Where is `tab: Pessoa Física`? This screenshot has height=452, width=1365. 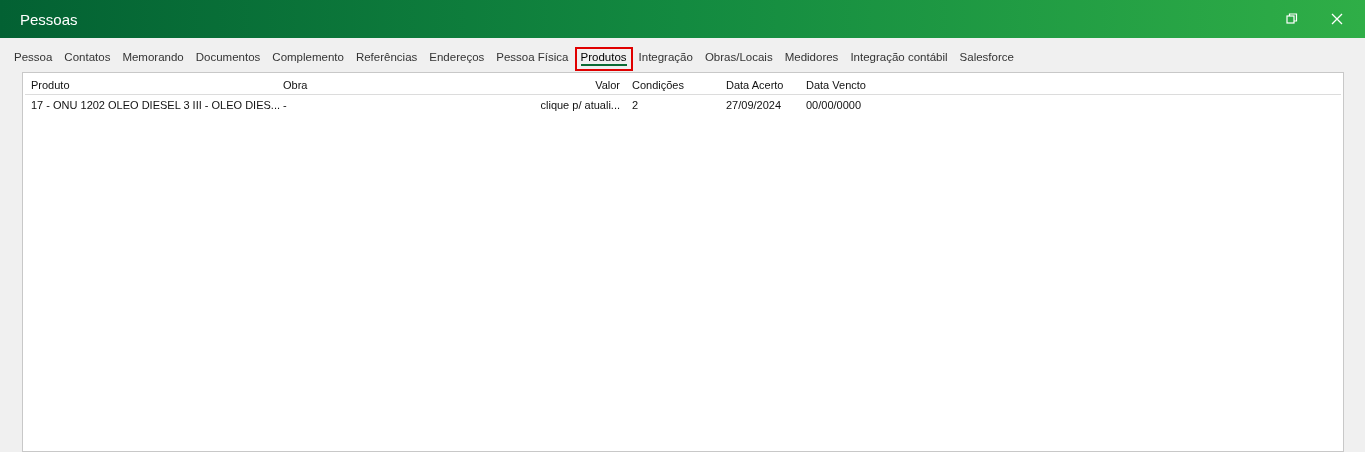
tab: Pessoa Física is located at coordinates (532, 59).